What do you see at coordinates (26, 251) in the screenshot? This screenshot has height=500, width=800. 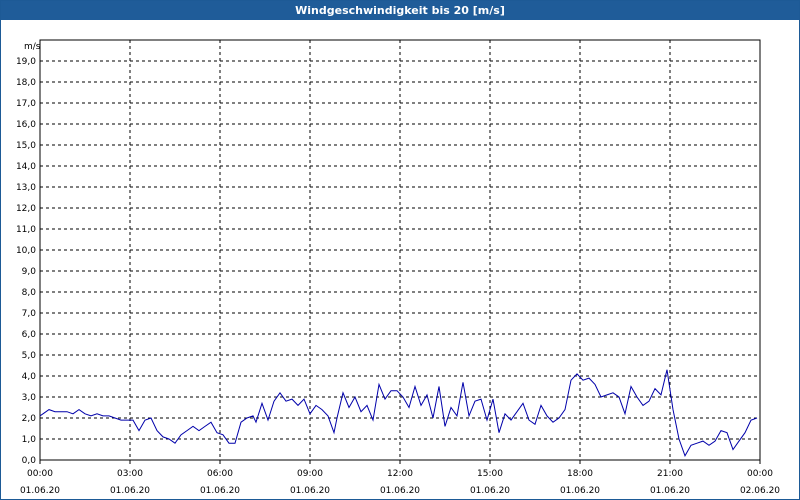 I see `y-tick-label: 10,0` at bounding box center [26, 251].